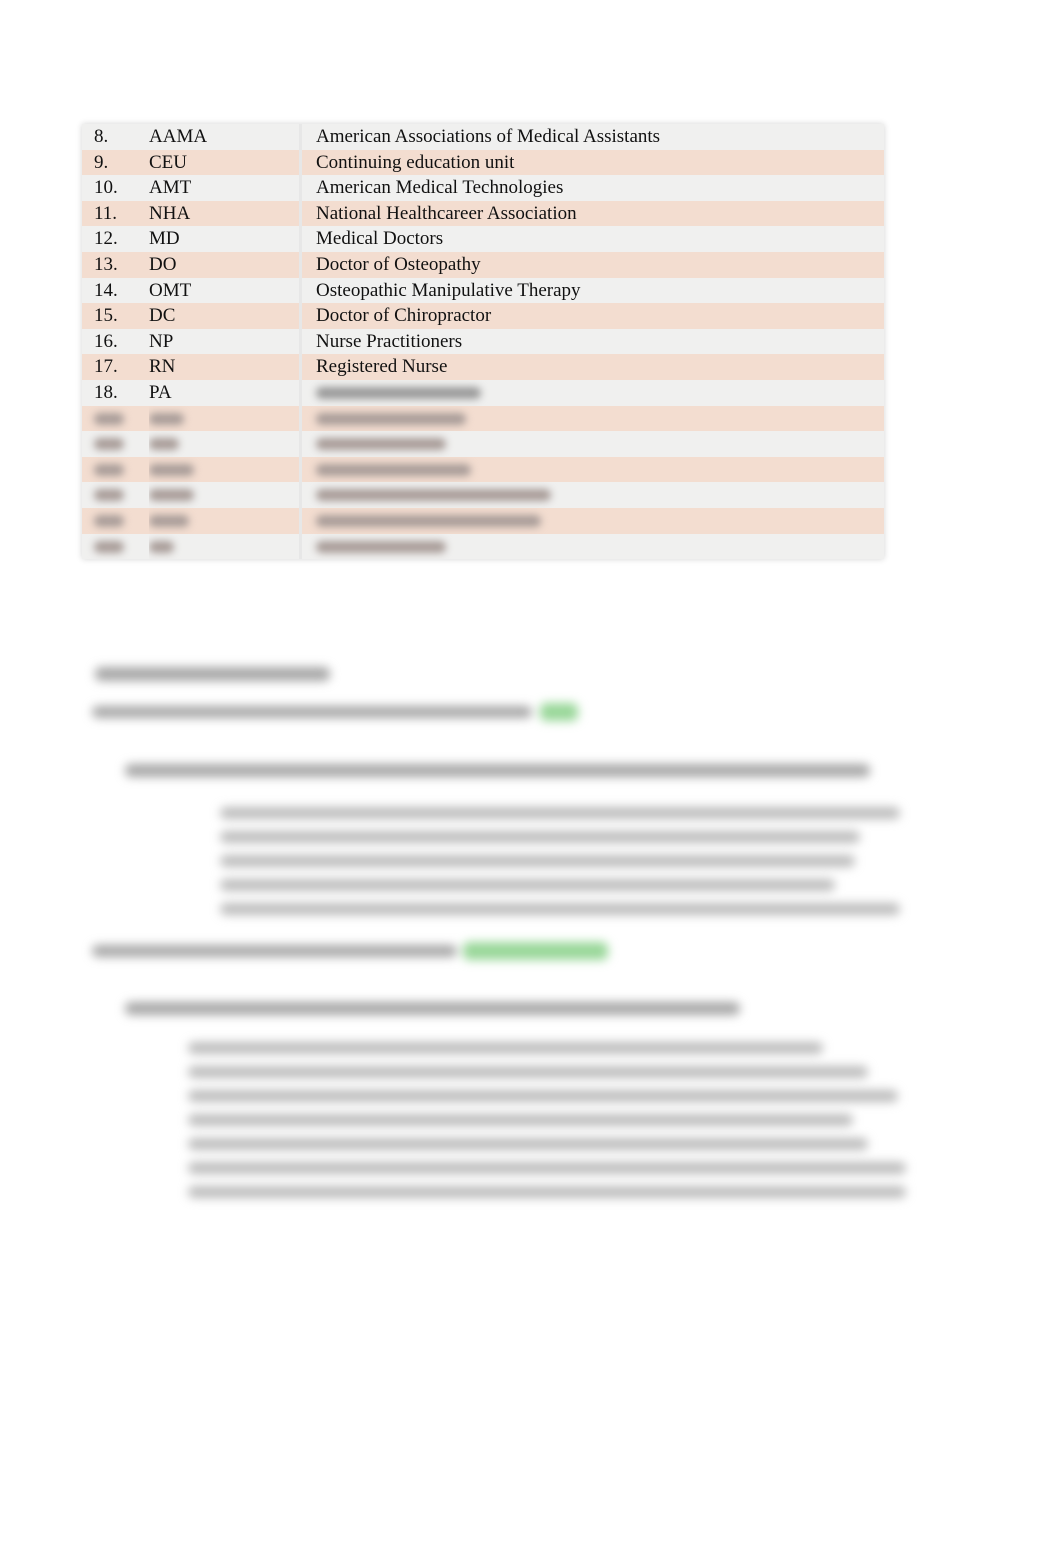 Image resolution: width=1062 pixels, height=1561 pixels. What do you see at coordinates (389, 341) in the screenshot?
I see `definition: Nurse Practitioners` at bounding box center [389, 341].